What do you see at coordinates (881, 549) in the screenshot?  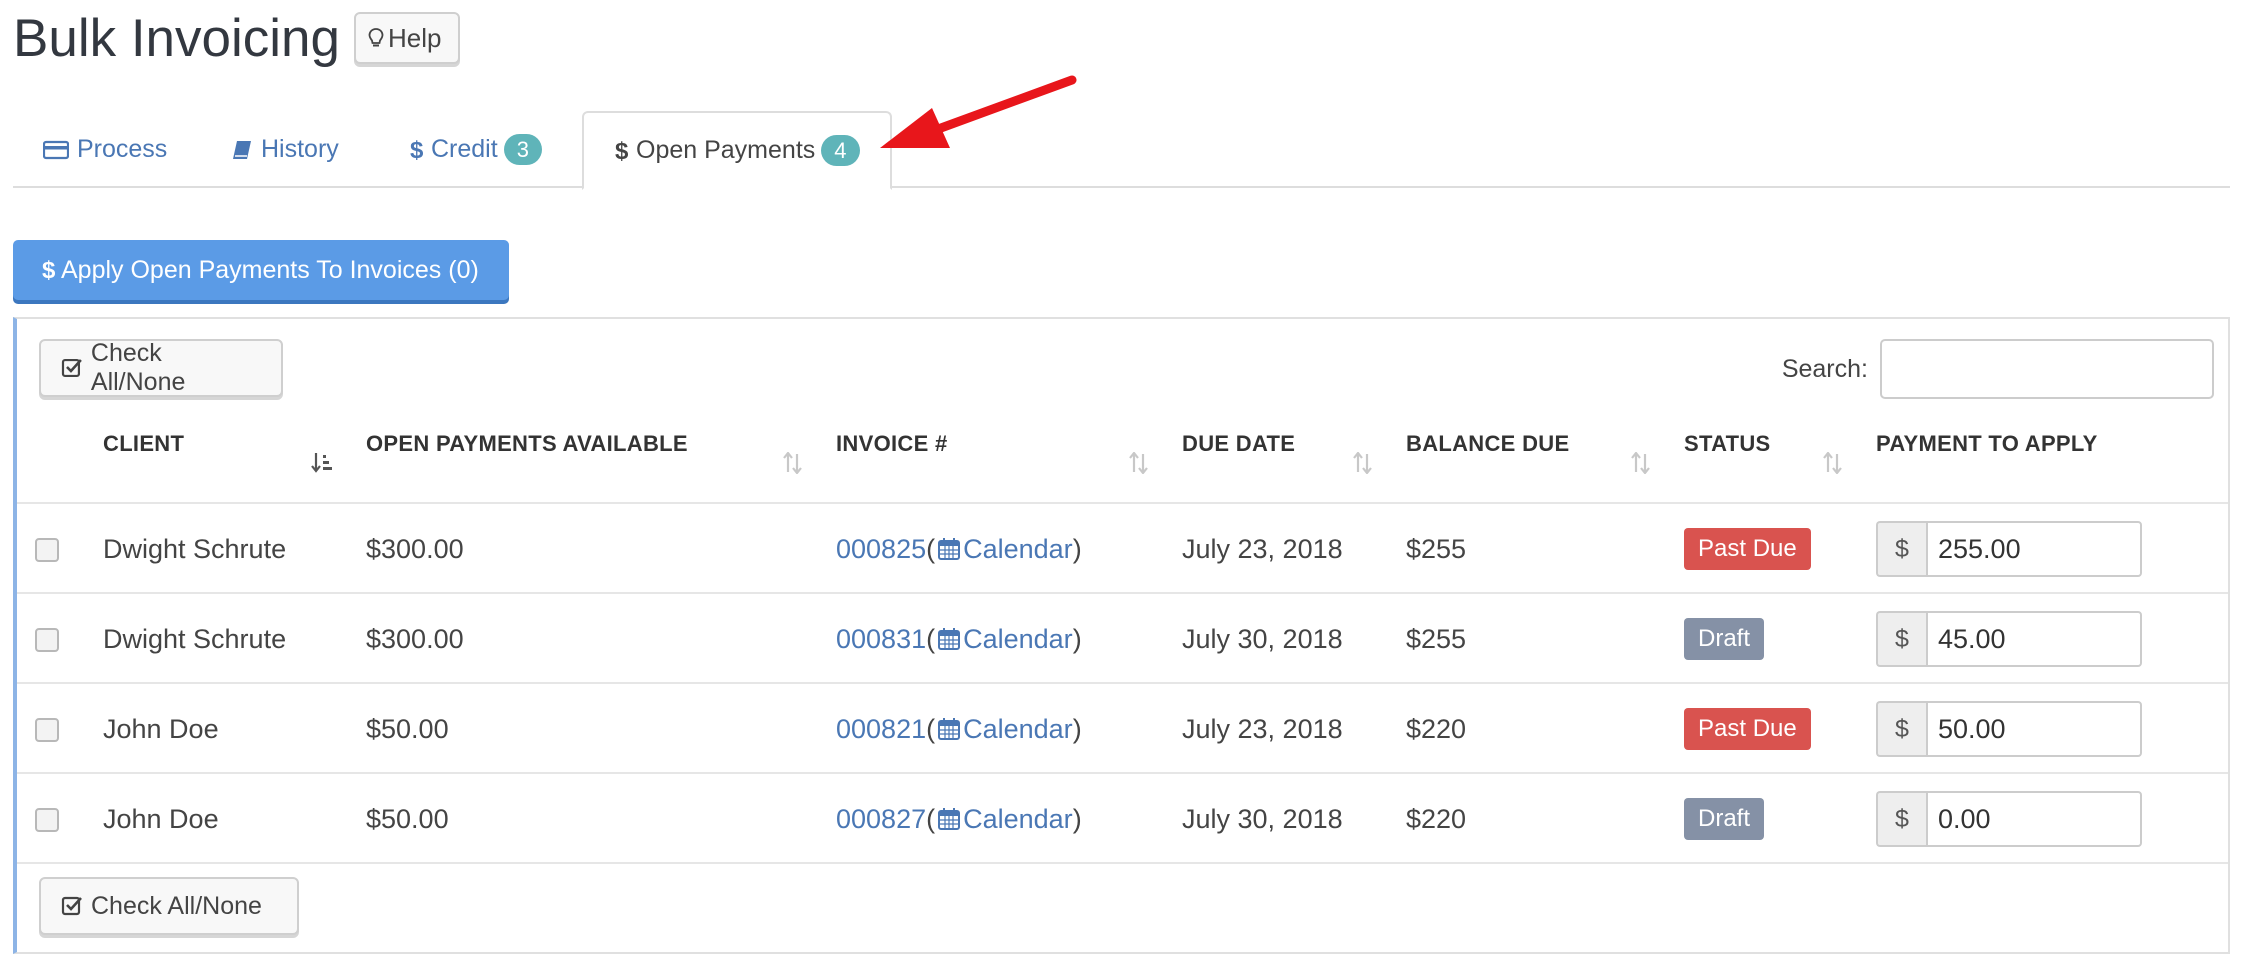 I see `invoice-number-link: 000825` at bounding box center [881, 549].